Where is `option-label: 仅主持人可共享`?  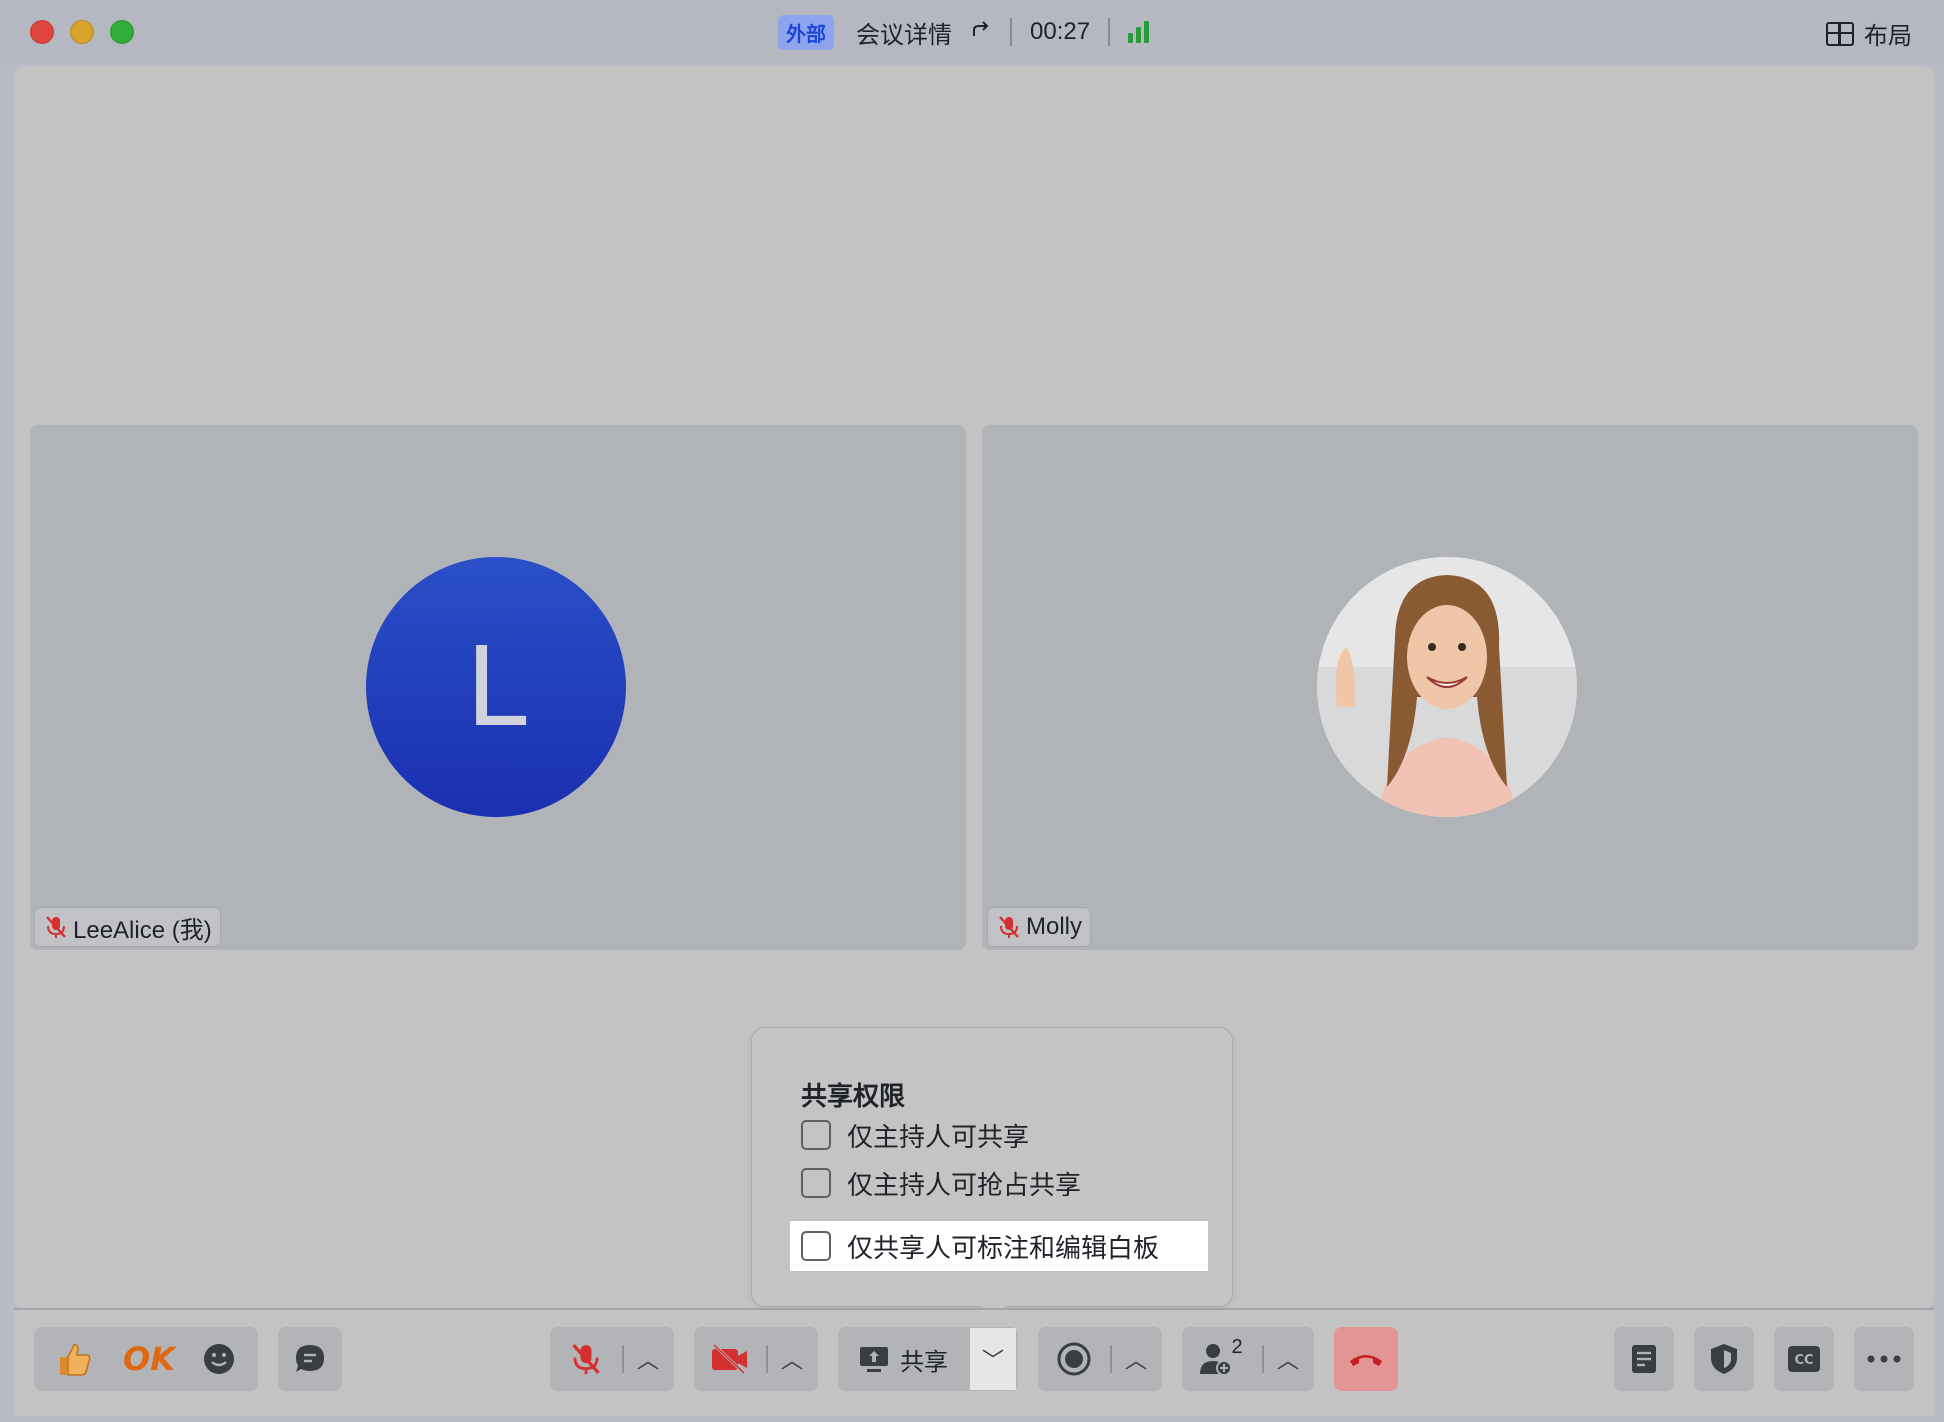
option-label: 仅主持人可共享 is located at coordinates (938, 1136).